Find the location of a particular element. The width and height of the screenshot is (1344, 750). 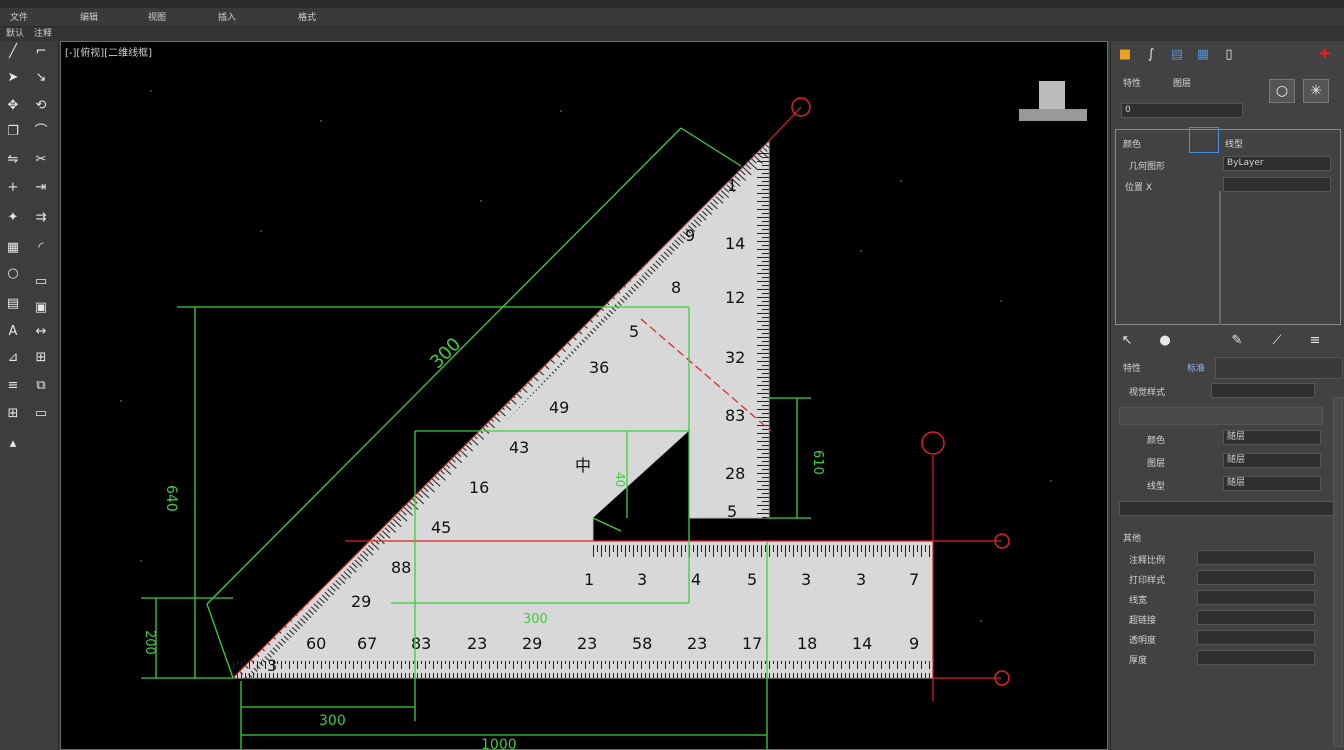

layer-dropdown: 0 is located at coordinates (1182, 110).